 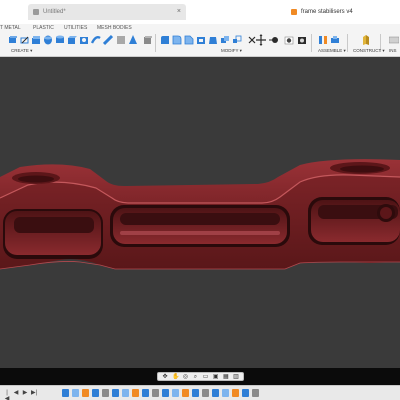 I want to click on move-copy-icon, so click(x=261, y=40).